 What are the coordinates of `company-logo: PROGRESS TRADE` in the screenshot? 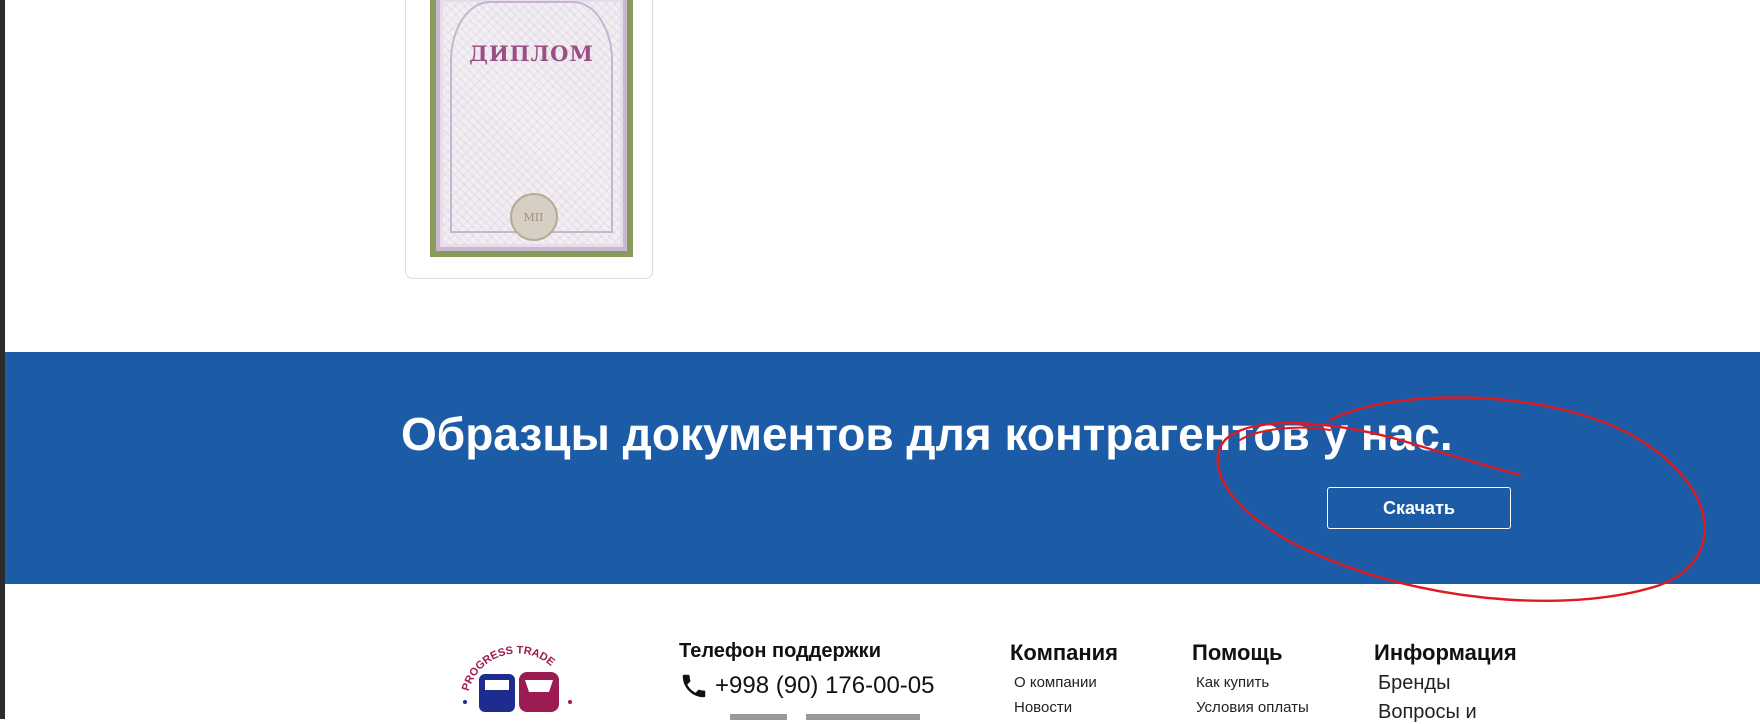 It's located at (516, 678).